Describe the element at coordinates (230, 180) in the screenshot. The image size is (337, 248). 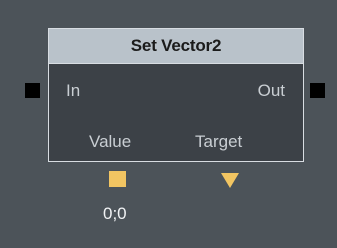
I see `target-pin-icon` at that location.